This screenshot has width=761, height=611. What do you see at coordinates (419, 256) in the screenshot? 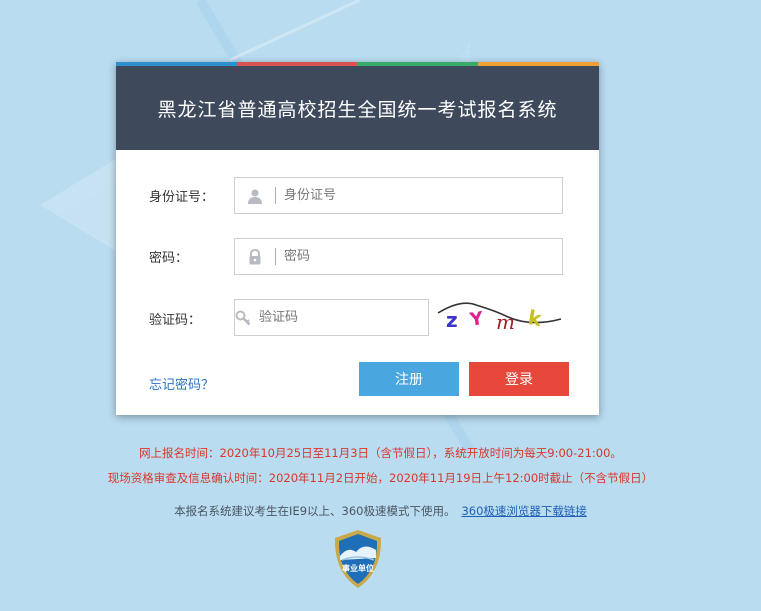
I see `password-input` at bounding box center [419, 256].